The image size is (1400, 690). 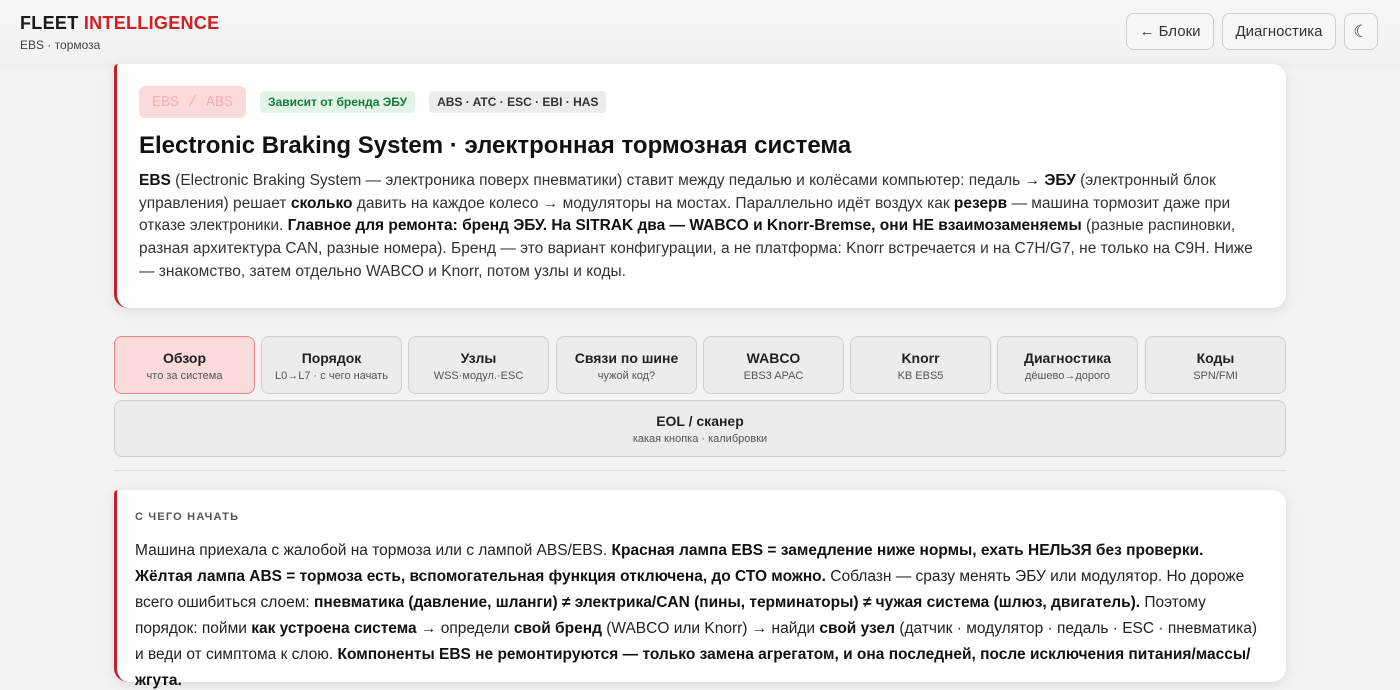 I want to click on tab-sublabel: WSS·модул.·ESC, so click(x=478, y=376).